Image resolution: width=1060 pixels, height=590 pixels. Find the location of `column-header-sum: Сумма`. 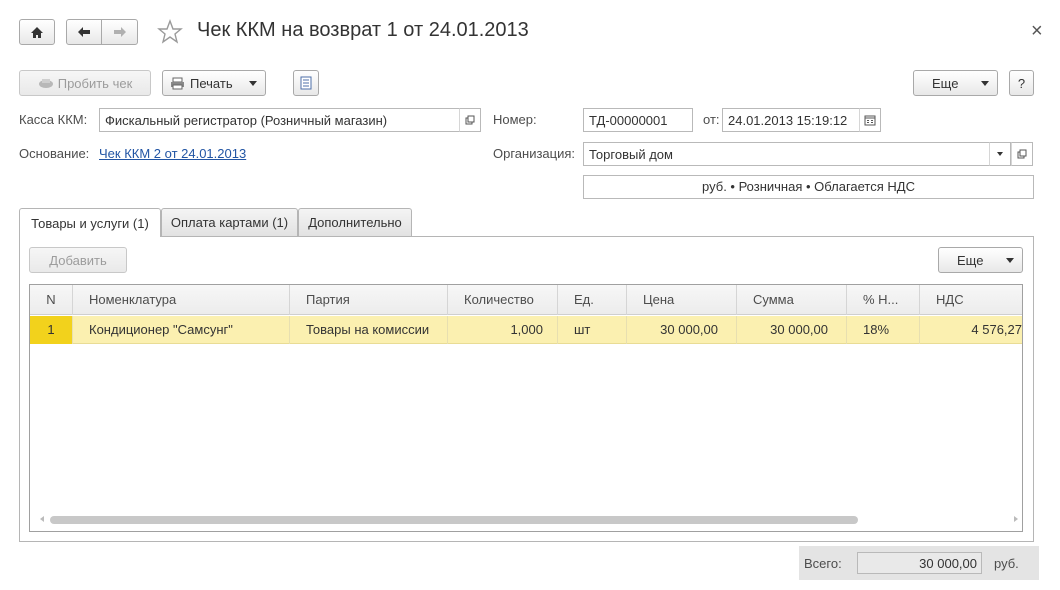

column-header-sum: Сумма is located at coordinates (792, 300).